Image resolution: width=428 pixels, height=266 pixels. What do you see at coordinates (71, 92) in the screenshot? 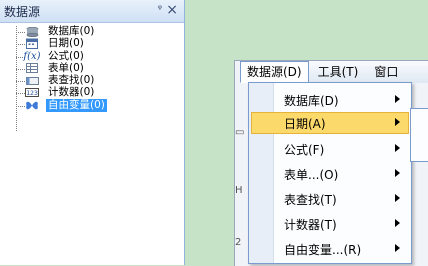
I see `tree-item-label: 计数器(0)` at bounding box center [71, 92].